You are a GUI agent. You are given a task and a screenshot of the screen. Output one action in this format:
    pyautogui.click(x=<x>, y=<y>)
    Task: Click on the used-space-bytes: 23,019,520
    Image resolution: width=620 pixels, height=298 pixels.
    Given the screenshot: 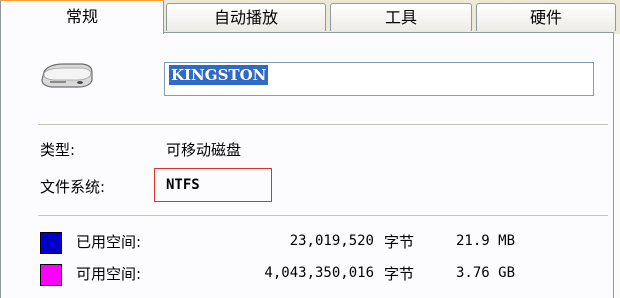 What is the action you would take?
    pyautogui.click(x=331, y=241)
    